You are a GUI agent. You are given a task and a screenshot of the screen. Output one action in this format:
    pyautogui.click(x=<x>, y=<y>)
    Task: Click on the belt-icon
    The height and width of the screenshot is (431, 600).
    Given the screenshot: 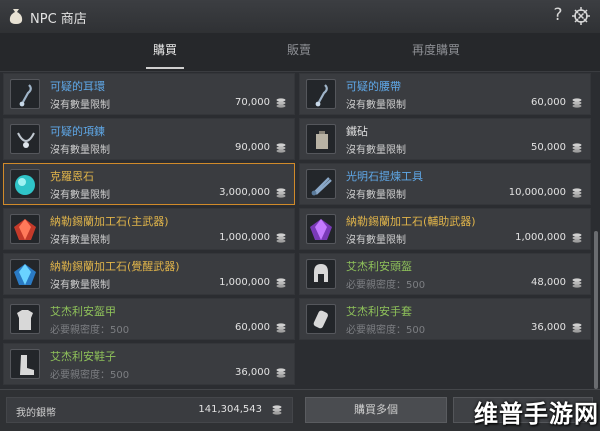 What is the action you would take?
    pyautogui.click(x=321, y=94)
    